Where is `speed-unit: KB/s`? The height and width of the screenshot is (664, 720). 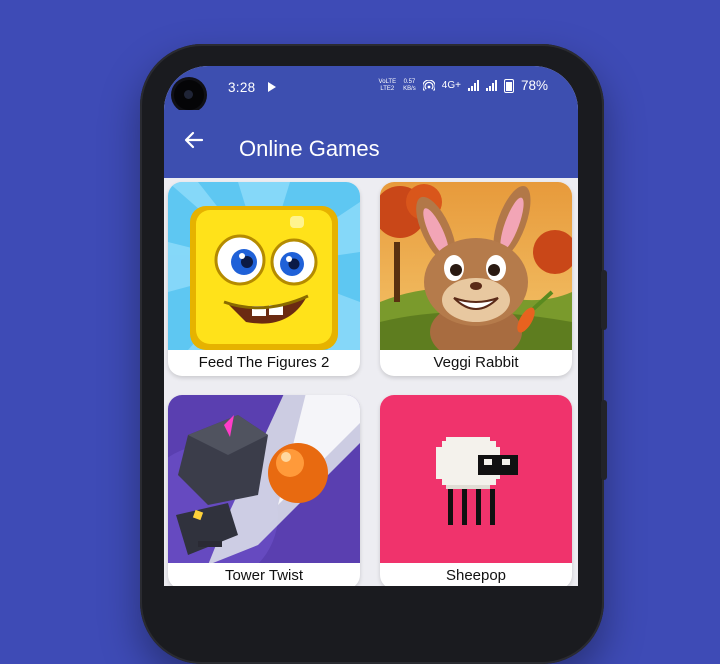 speed-unit: KB/s is located at coordinates (409, 88).